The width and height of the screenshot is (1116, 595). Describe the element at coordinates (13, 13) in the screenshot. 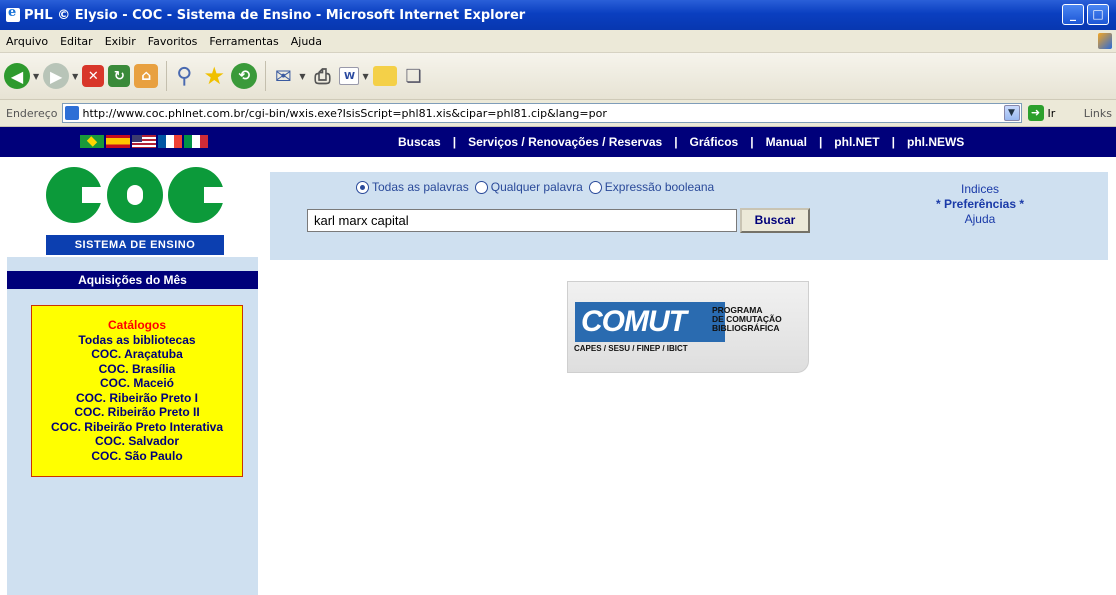

I see `ie-icon` at that location.